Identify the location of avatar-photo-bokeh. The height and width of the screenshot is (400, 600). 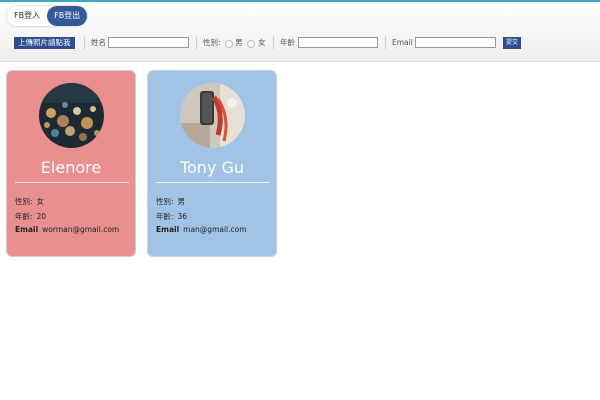
(71, 115).